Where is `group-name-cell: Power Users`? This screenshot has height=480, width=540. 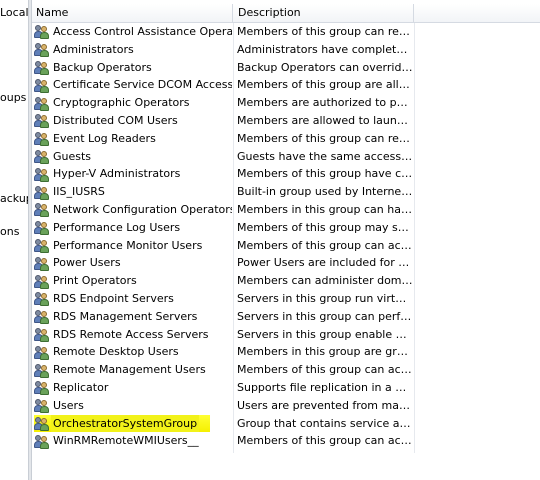
group-name-cell: Power Users is located at coordinates (133, 263).